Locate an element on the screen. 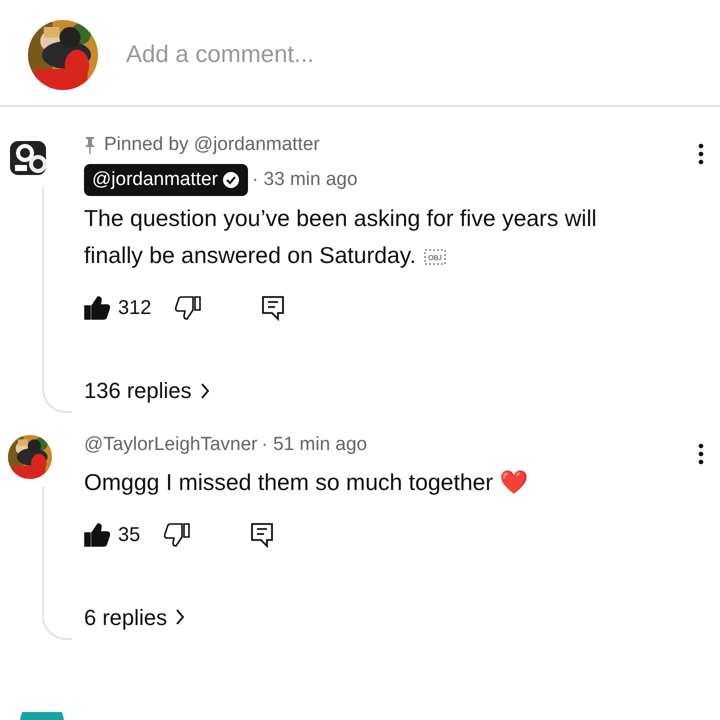  comment-text: Omggg I missed them so much together ❤ is located at coordinates (307, 482).